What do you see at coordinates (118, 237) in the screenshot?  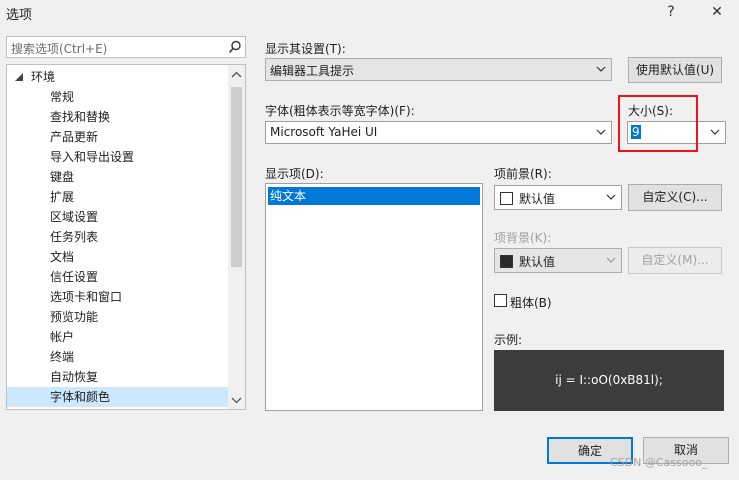 I see `tree-item: 任务列表` at bounding box center [118, 237].